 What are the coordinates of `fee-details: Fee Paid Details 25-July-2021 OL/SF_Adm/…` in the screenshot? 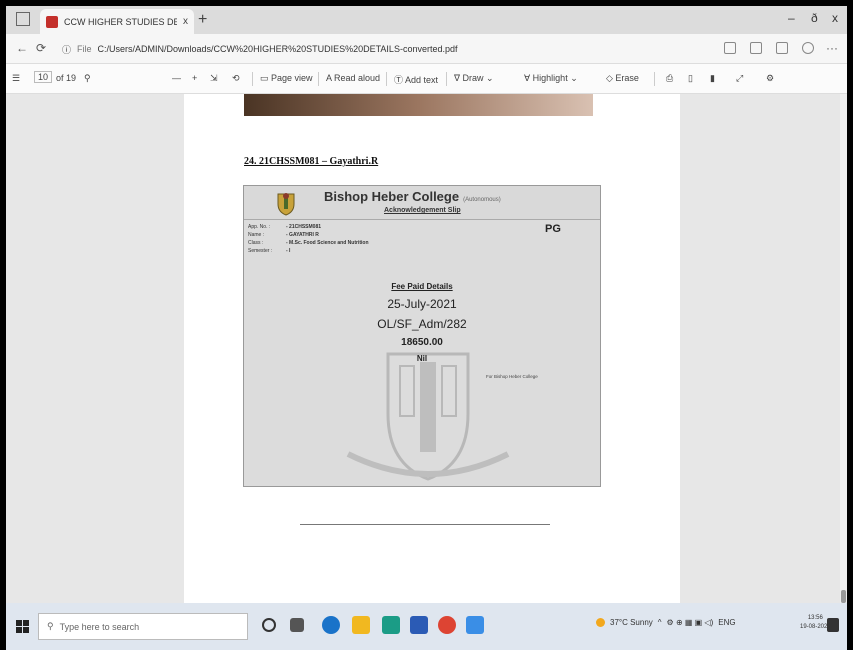 It's located at (422, 322).